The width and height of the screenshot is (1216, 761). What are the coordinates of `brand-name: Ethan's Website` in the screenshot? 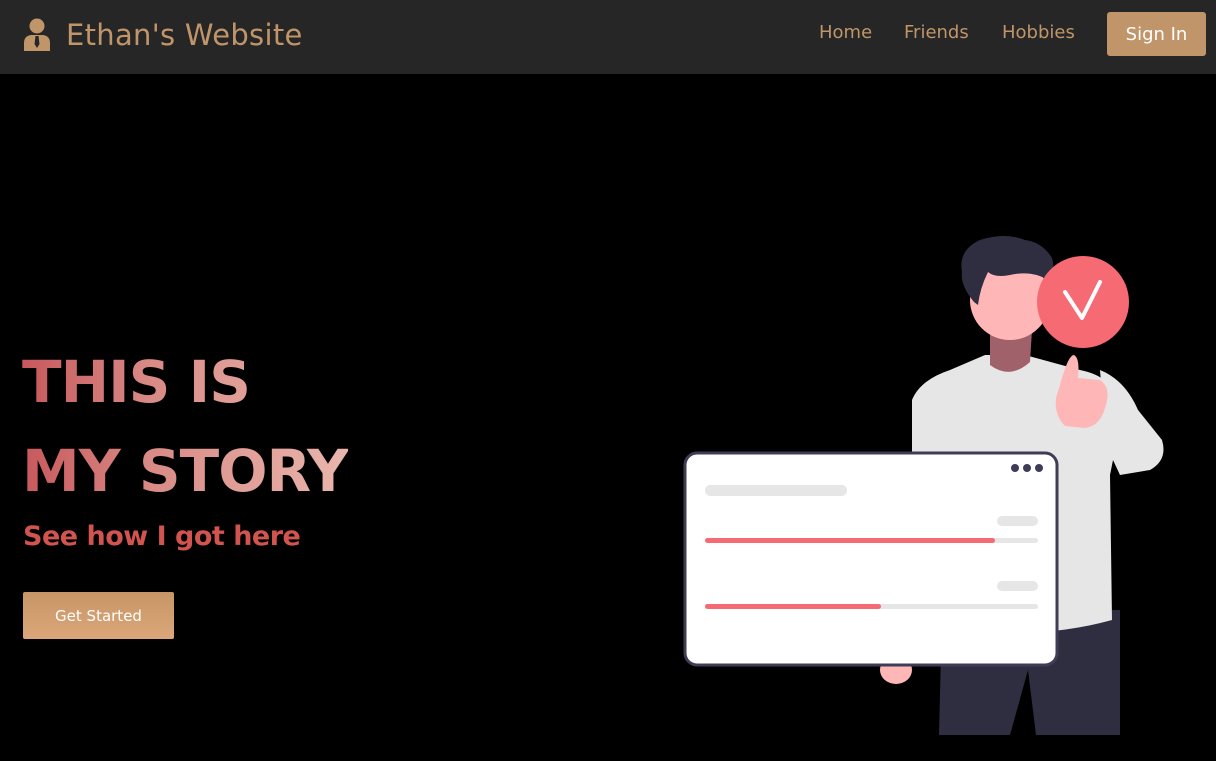 It's located at (184, 35).